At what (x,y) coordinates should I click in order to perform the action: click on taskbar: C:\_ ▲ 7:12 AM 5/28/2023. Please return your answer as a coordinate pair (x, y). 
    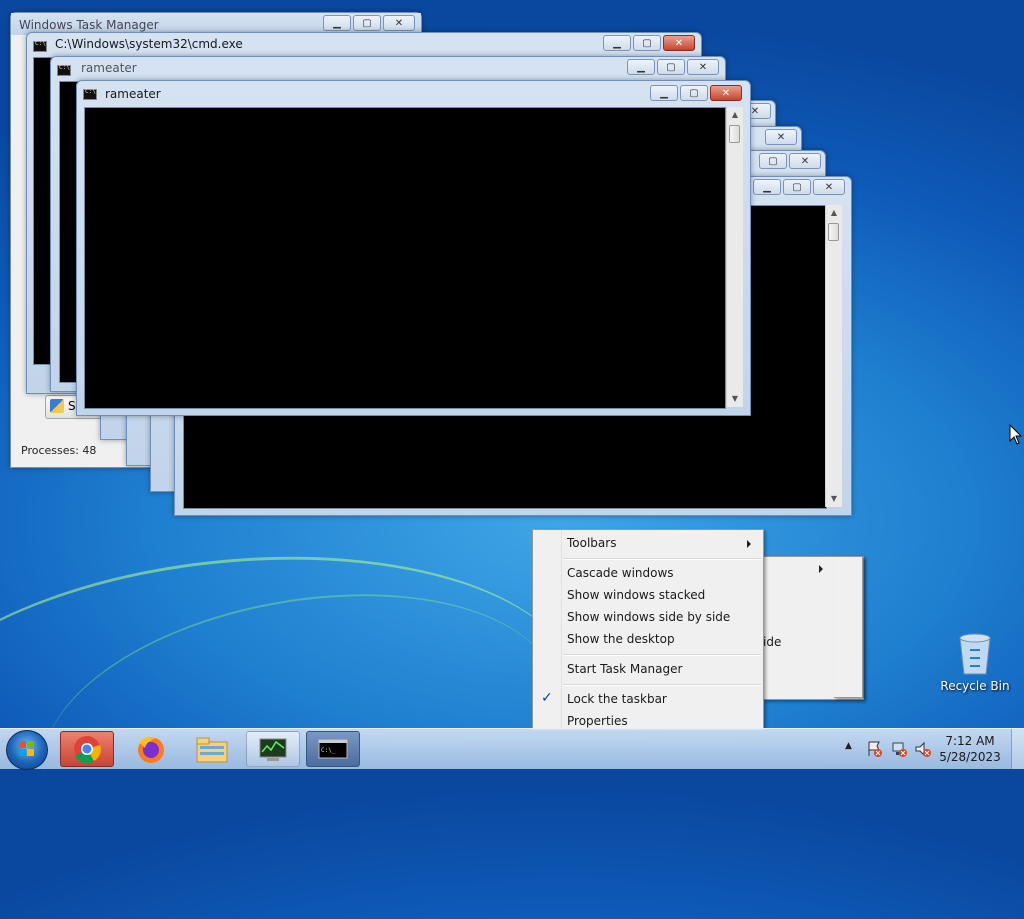
    Looking at the image, I should click on (512, 749).